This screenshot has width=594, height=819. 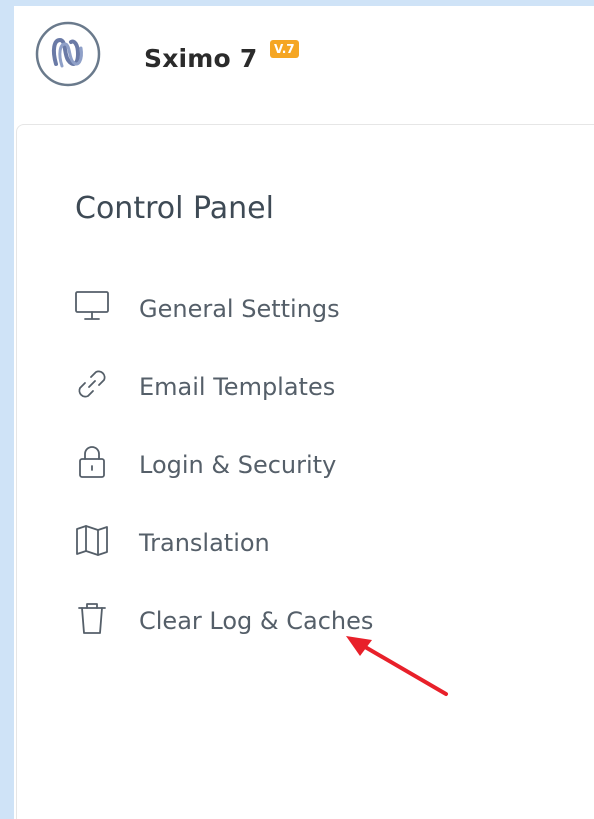 I want to click on menu-item-translation: Translation, so click(x=283, y=558).